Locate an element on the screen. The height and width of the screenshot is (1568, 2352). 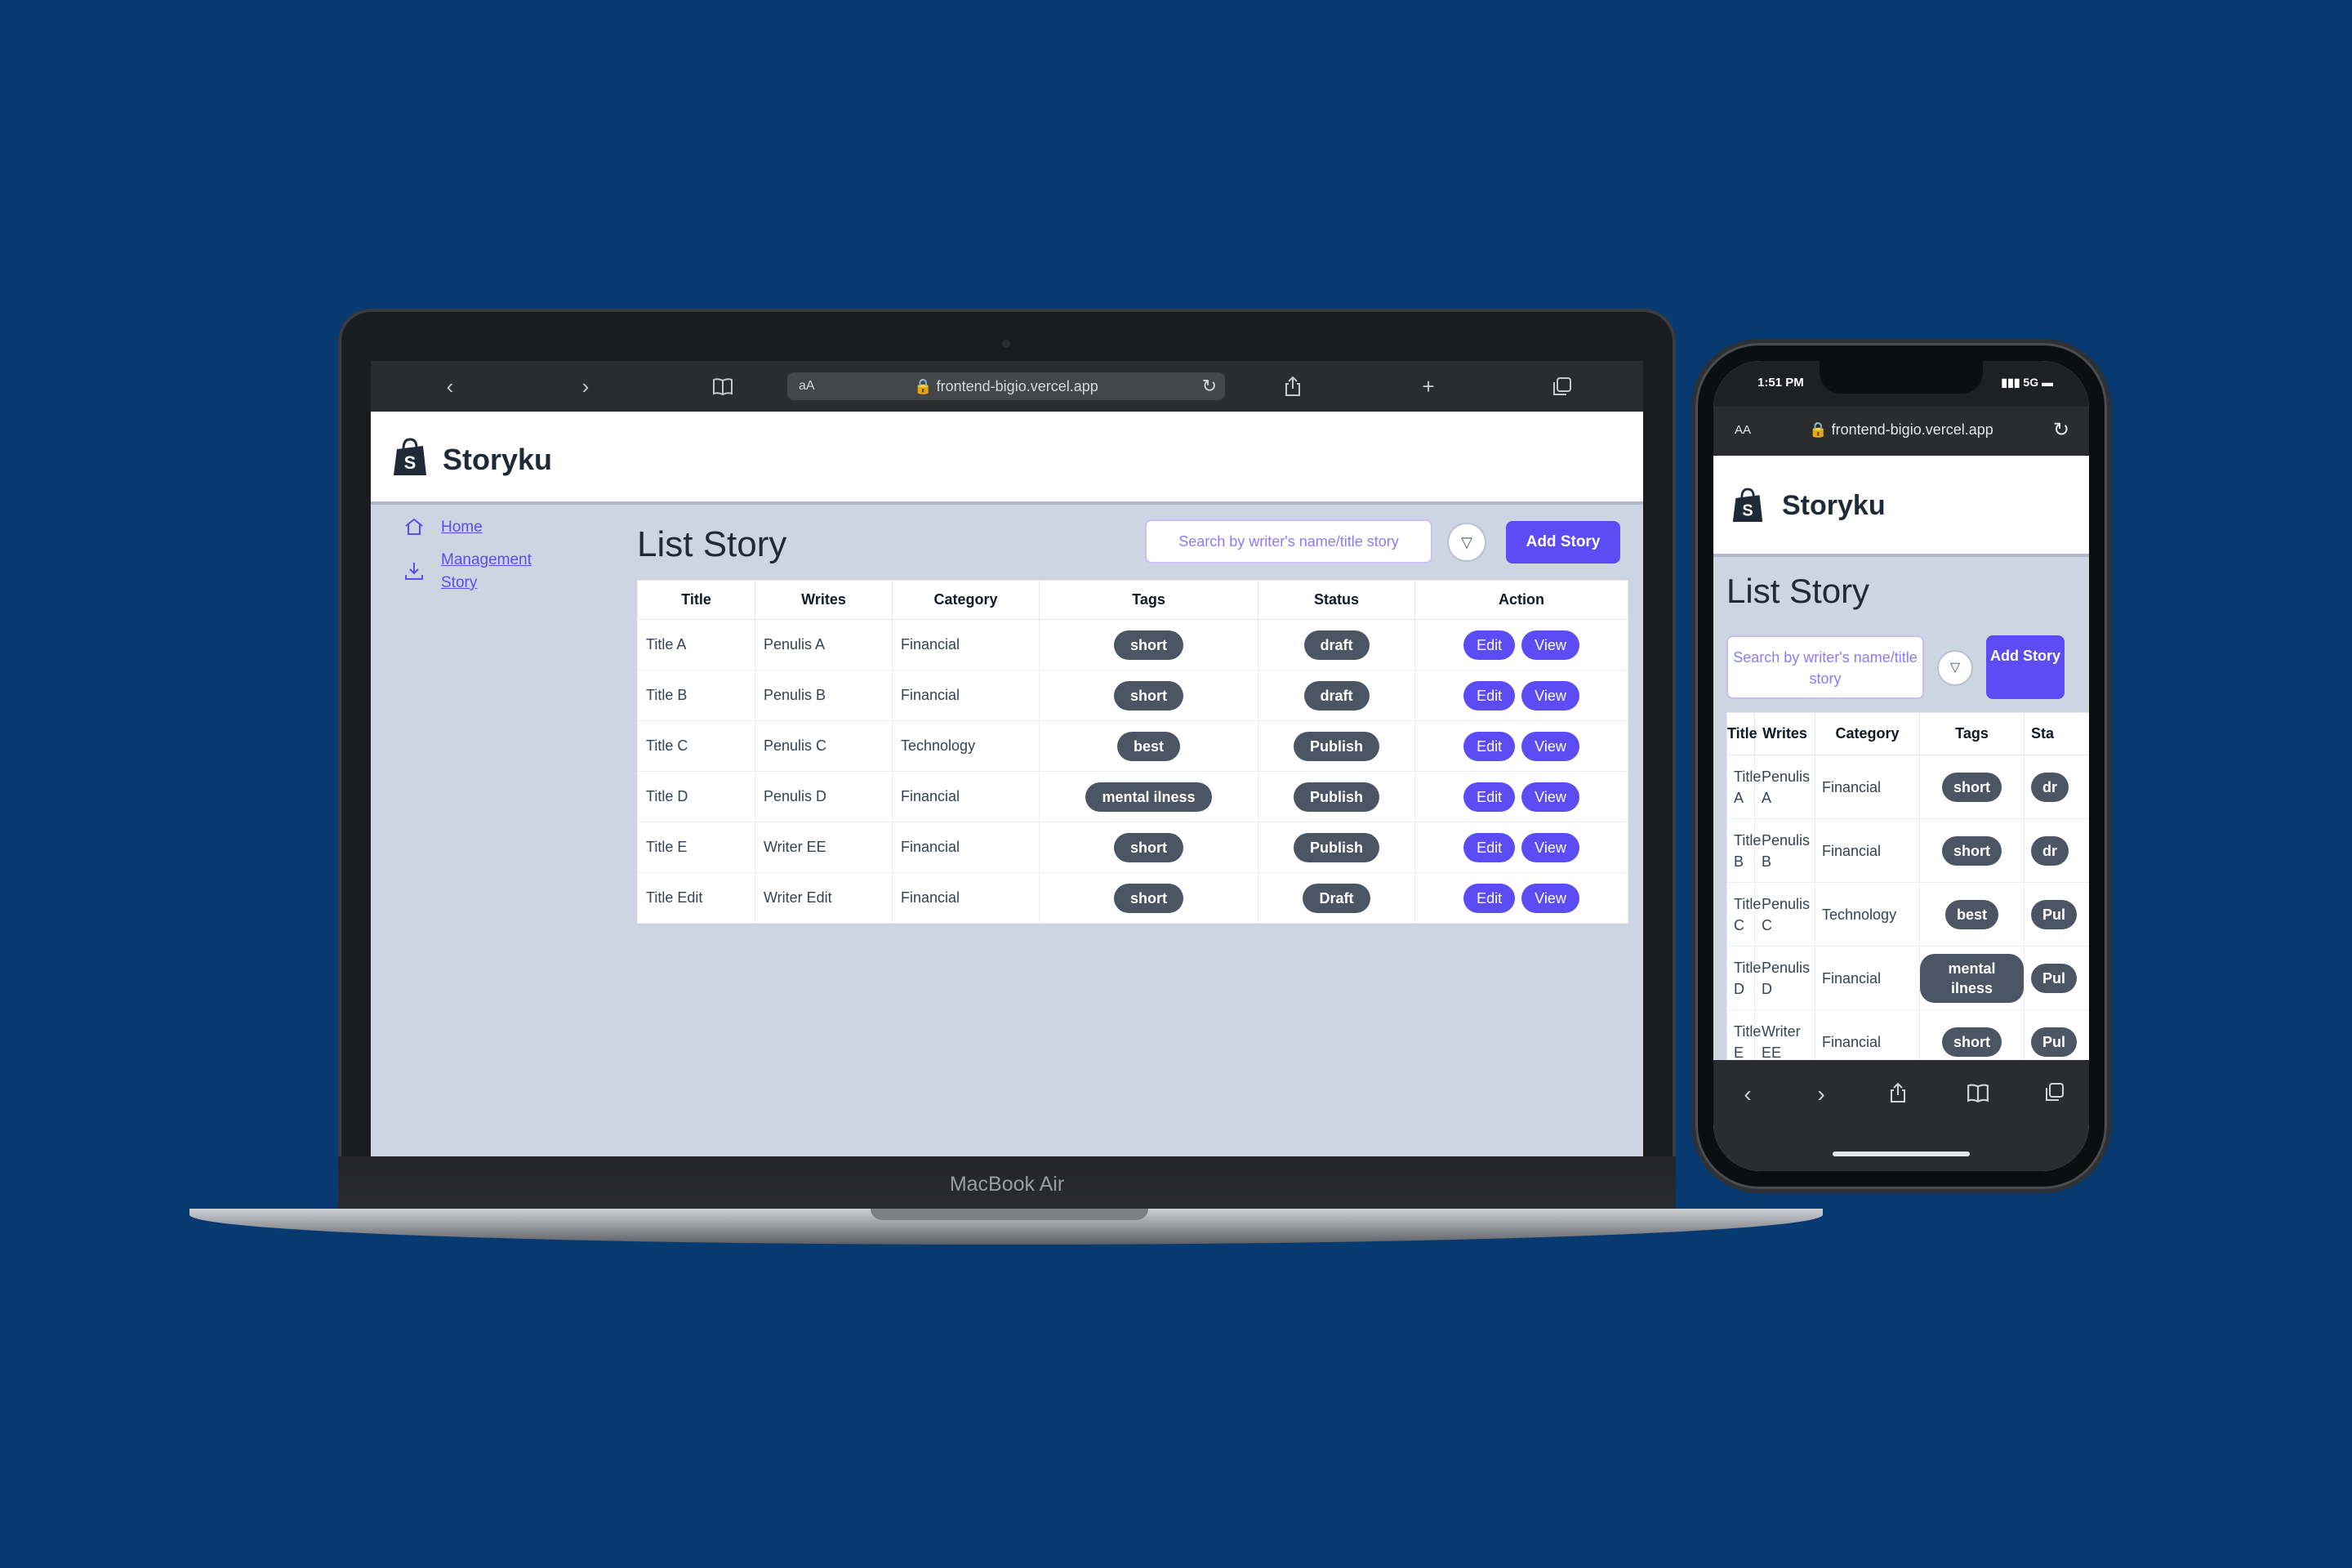
new-tab-icon: + is located at coordinates (1428, 386).